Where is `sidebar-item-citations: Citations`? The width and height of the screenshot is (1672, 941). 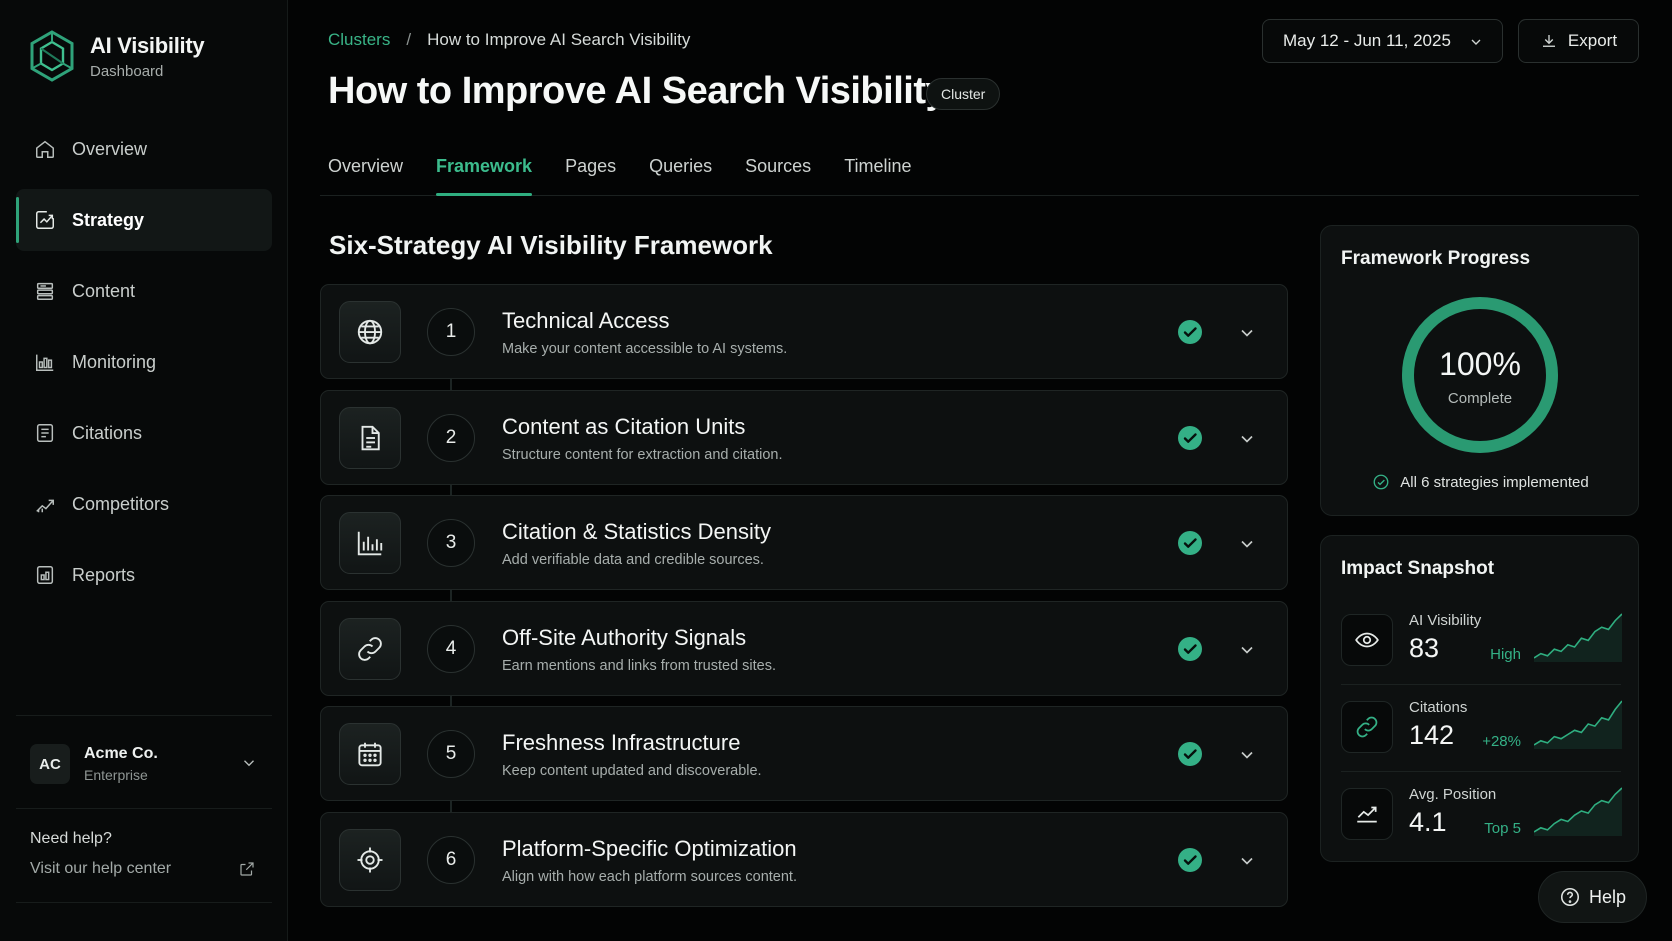 sidebar-item-citations: Citations is located at coordinates (144, 433).